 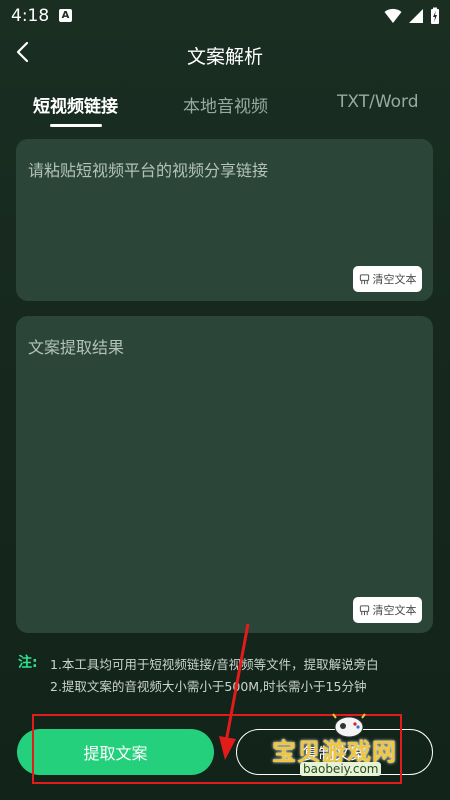 What do you see at coordinates (208, 686) in the screenshot?
I see `notes-line-2: 2.提取文案的音视频大小需小于500M,时长需小于15分钟` at bounding box center [208, 686].